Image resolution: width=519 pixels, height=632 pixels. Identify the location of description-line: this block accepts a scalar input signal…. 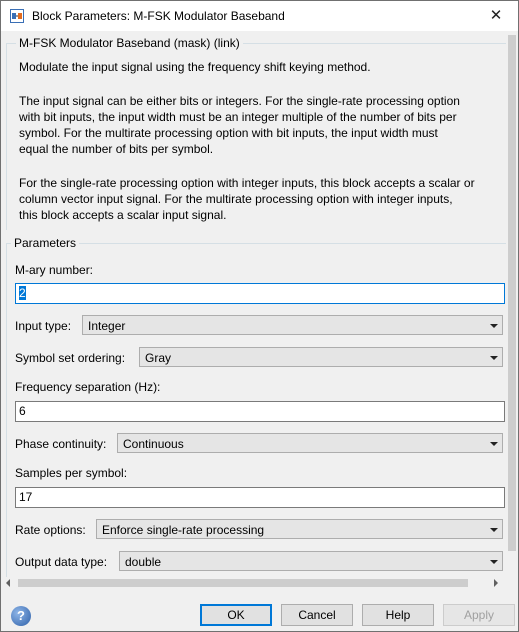
(123, 215).